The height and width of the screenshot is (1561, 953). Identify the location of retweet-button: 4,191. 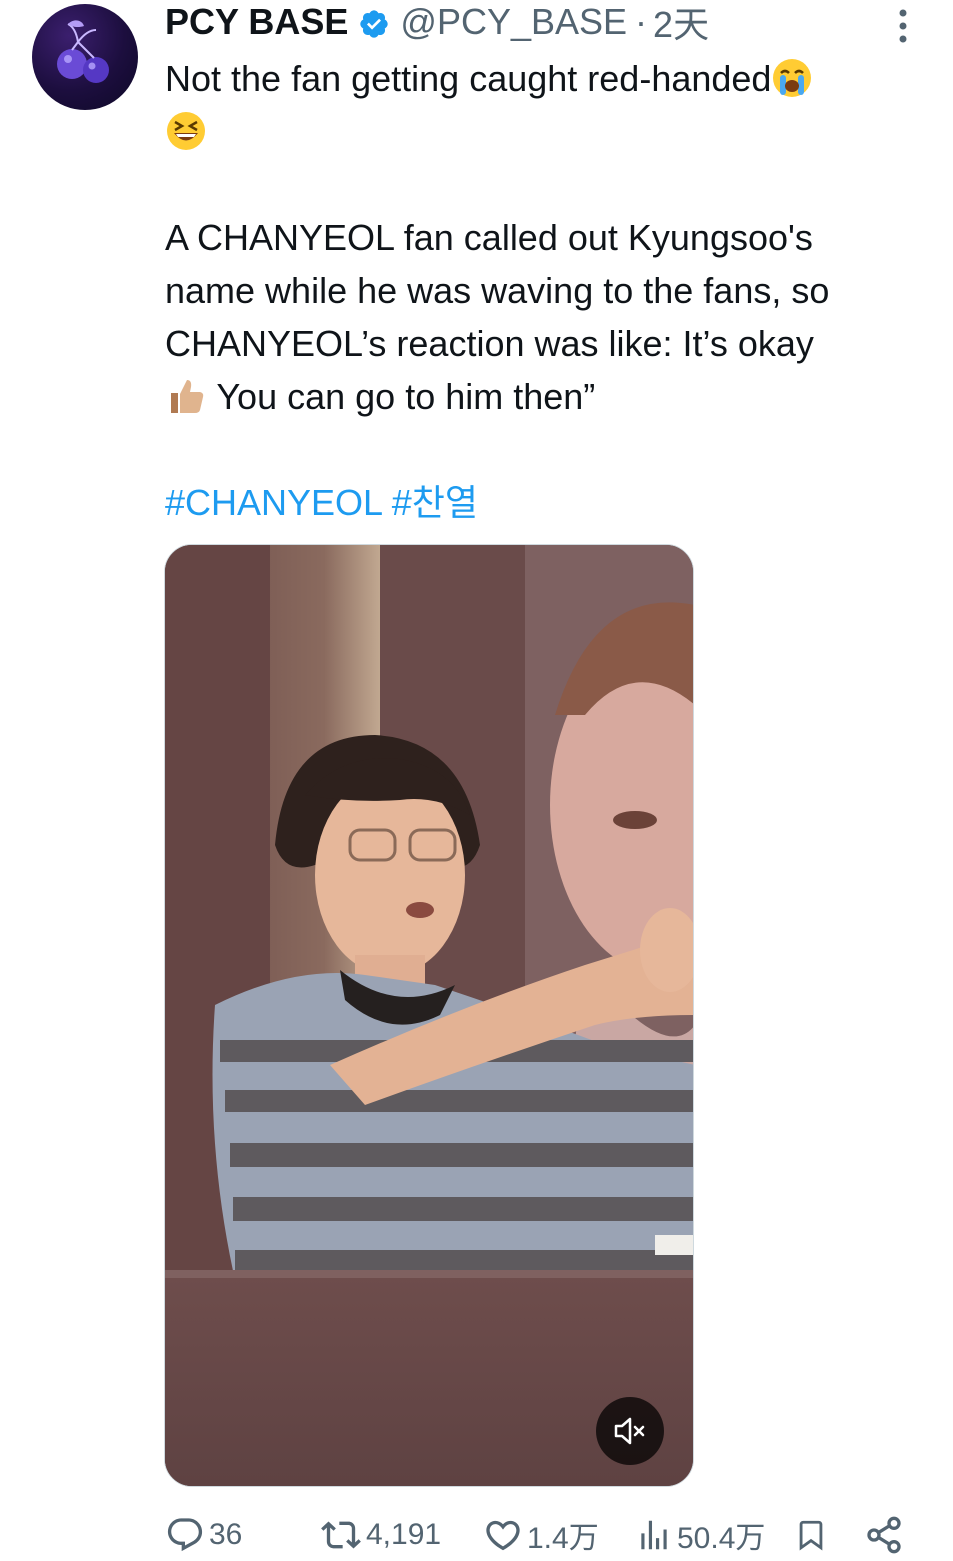
(380, 1535).